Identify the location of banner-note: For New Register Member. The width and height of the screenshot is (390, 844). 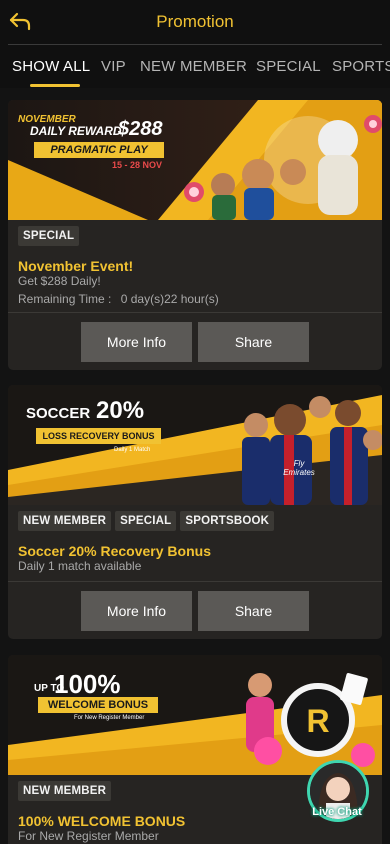
(109, 718).